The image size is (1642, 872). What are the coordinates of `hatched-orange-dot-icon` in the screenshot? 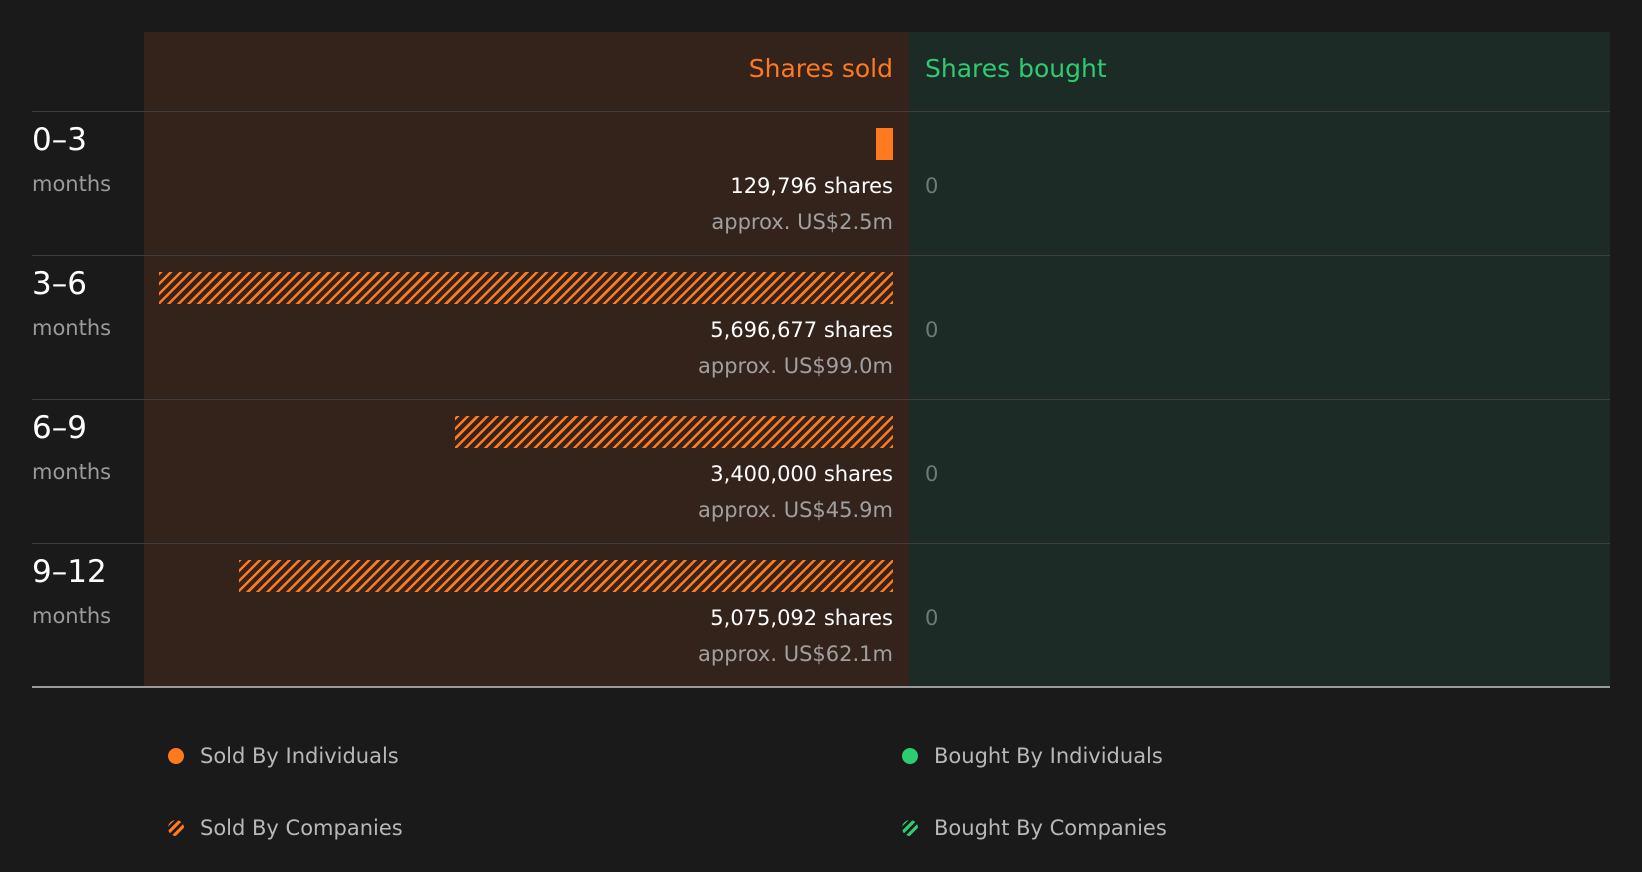 It's located at (176, 828).